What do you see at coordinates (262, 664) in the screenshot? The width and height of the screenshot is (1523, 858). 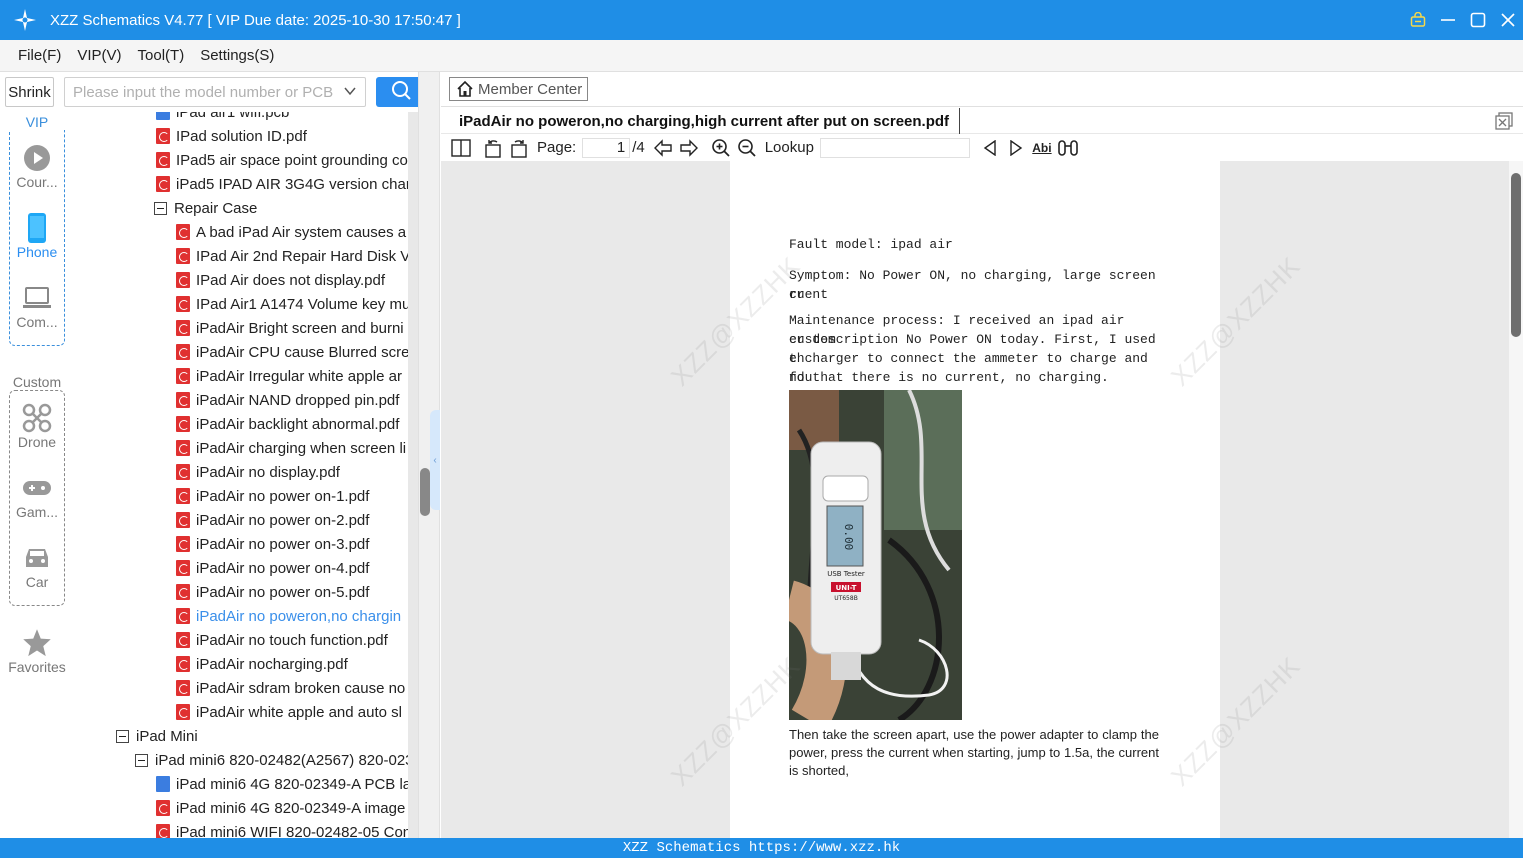 I see `tree-file: iPadAir nocharging.pdf` at bounding box center [262, 664].